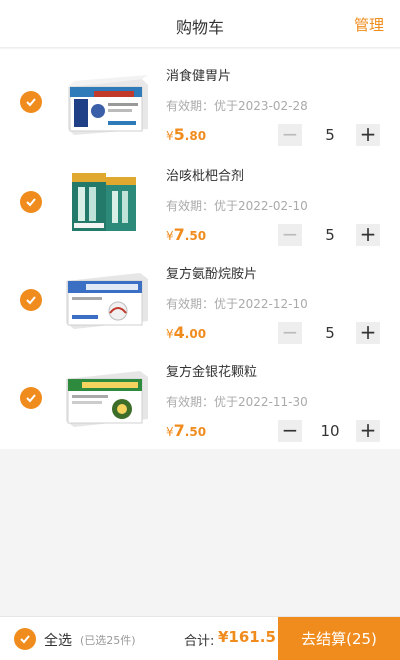  Describe the element at coordinates (195, 136) in the screenshot. I see `price-decimal: .80` at that location.